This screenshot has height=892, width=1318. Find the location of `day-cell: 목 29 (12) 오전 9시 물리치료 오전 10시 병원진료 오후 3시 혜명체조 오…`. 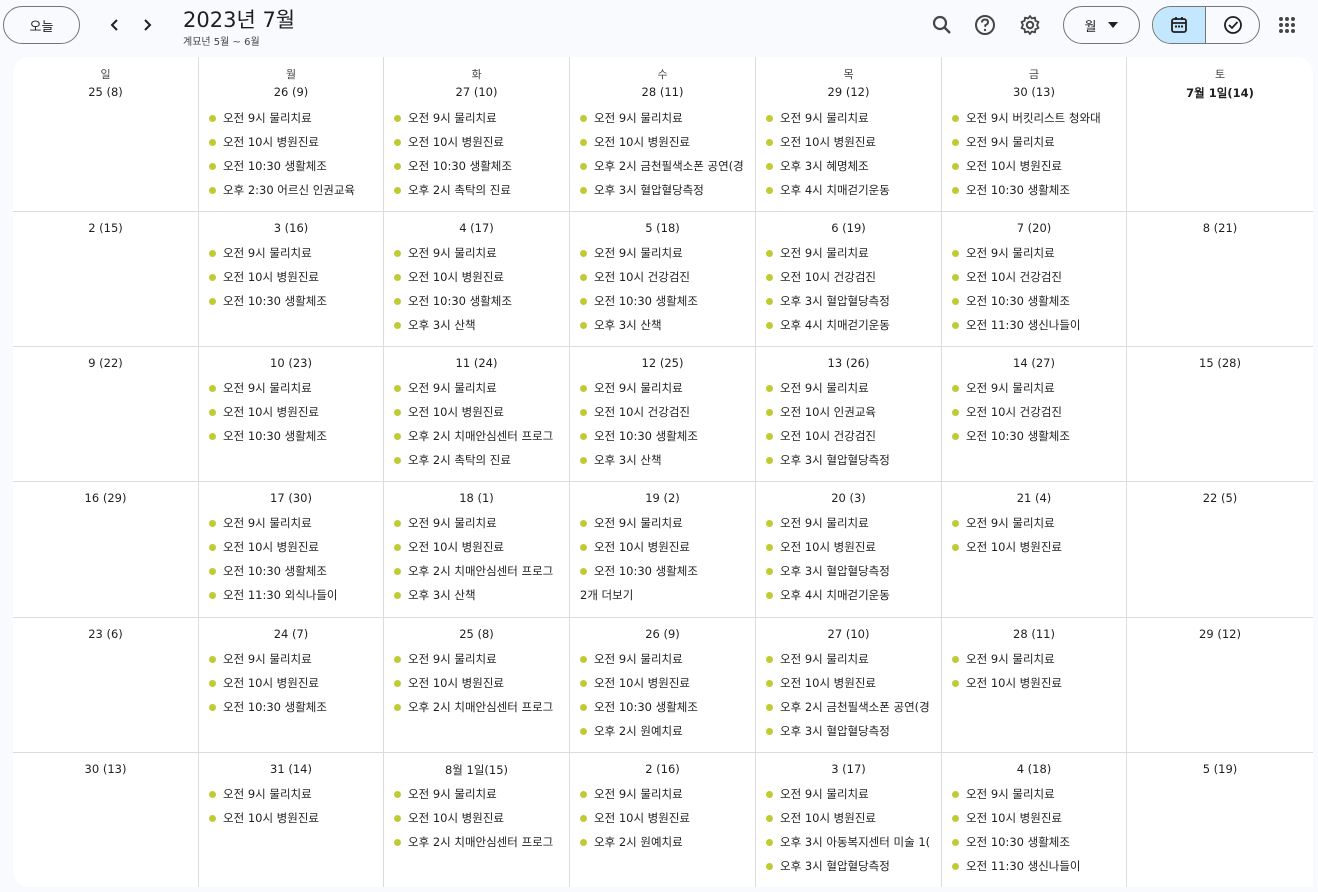

day-cell: 목 29 (12) 오전 9시 물리치료 오전 10시 병원진료 오후 3시 혜명체조 오… is located at coordinates (849, 134).